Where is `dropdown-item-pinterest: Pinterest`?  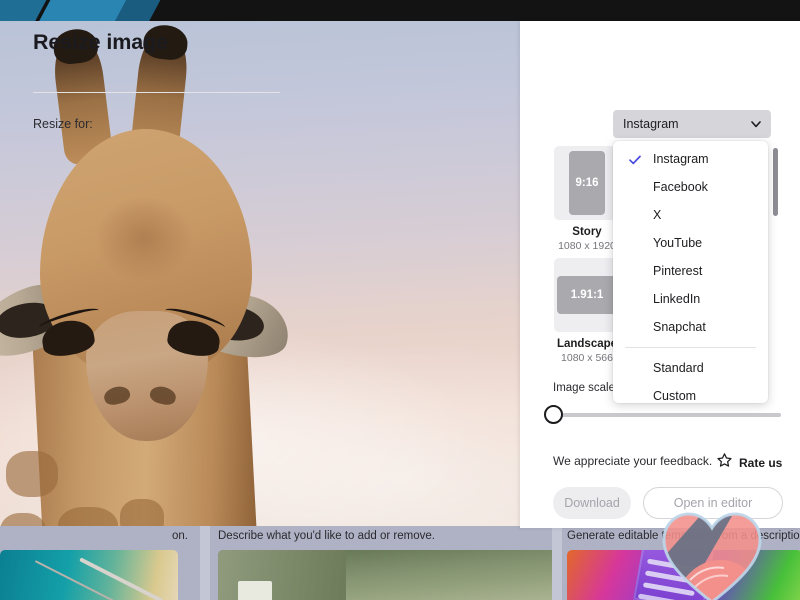 dropdown-item-pinterest: Pinterest is located at coordinates (690, 271).